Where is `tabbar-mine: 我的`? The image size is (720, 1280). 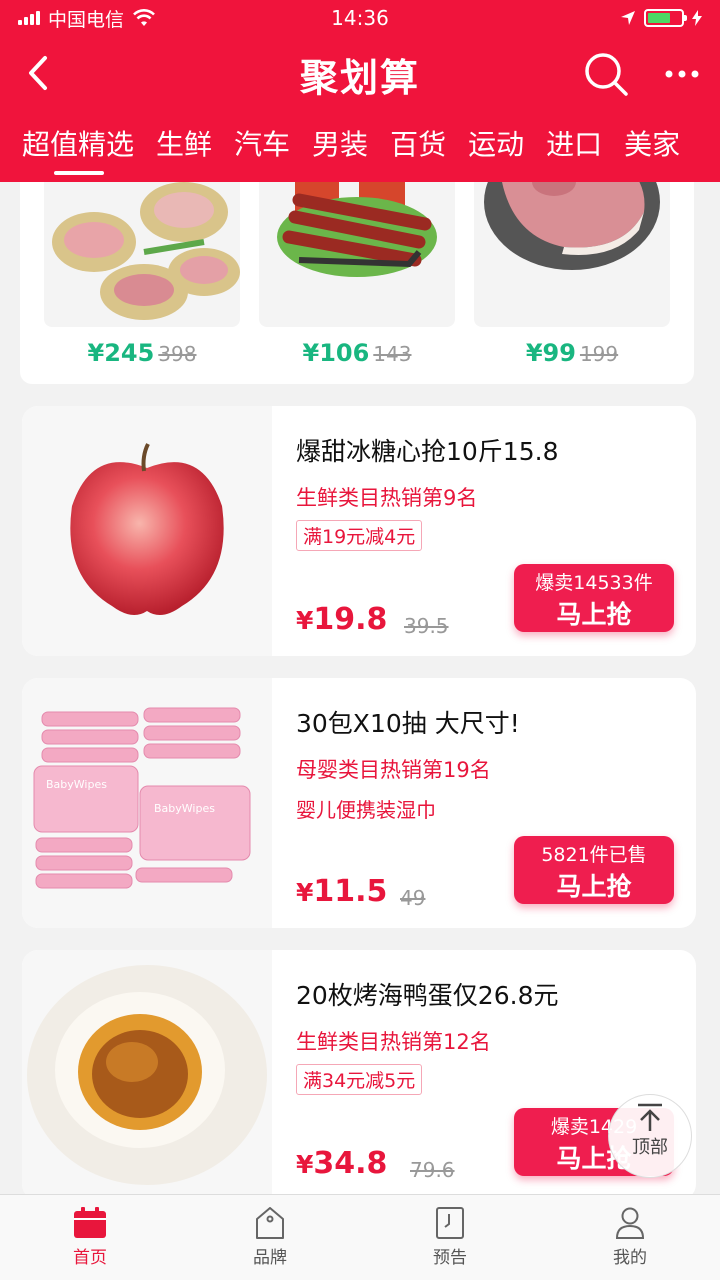 tabbar-mine: 我的 is located at coordinates (630, 1237).